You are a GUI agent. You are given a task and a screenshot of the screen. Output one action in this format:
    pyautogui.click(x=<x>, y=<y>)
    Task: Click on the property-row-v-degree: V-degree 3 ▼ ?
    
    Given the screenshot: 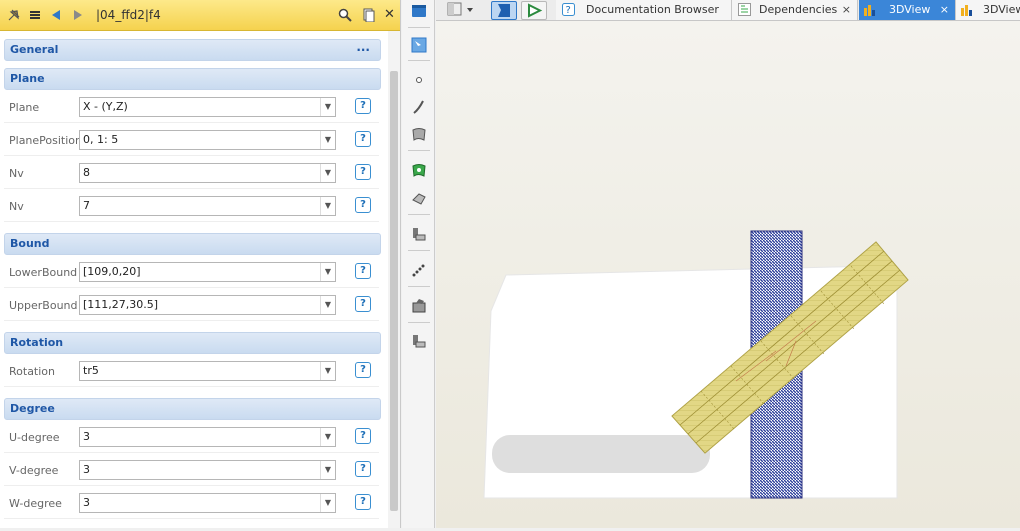 What is the action you would take?
    pyautogui.click(x=191, y=470)
    